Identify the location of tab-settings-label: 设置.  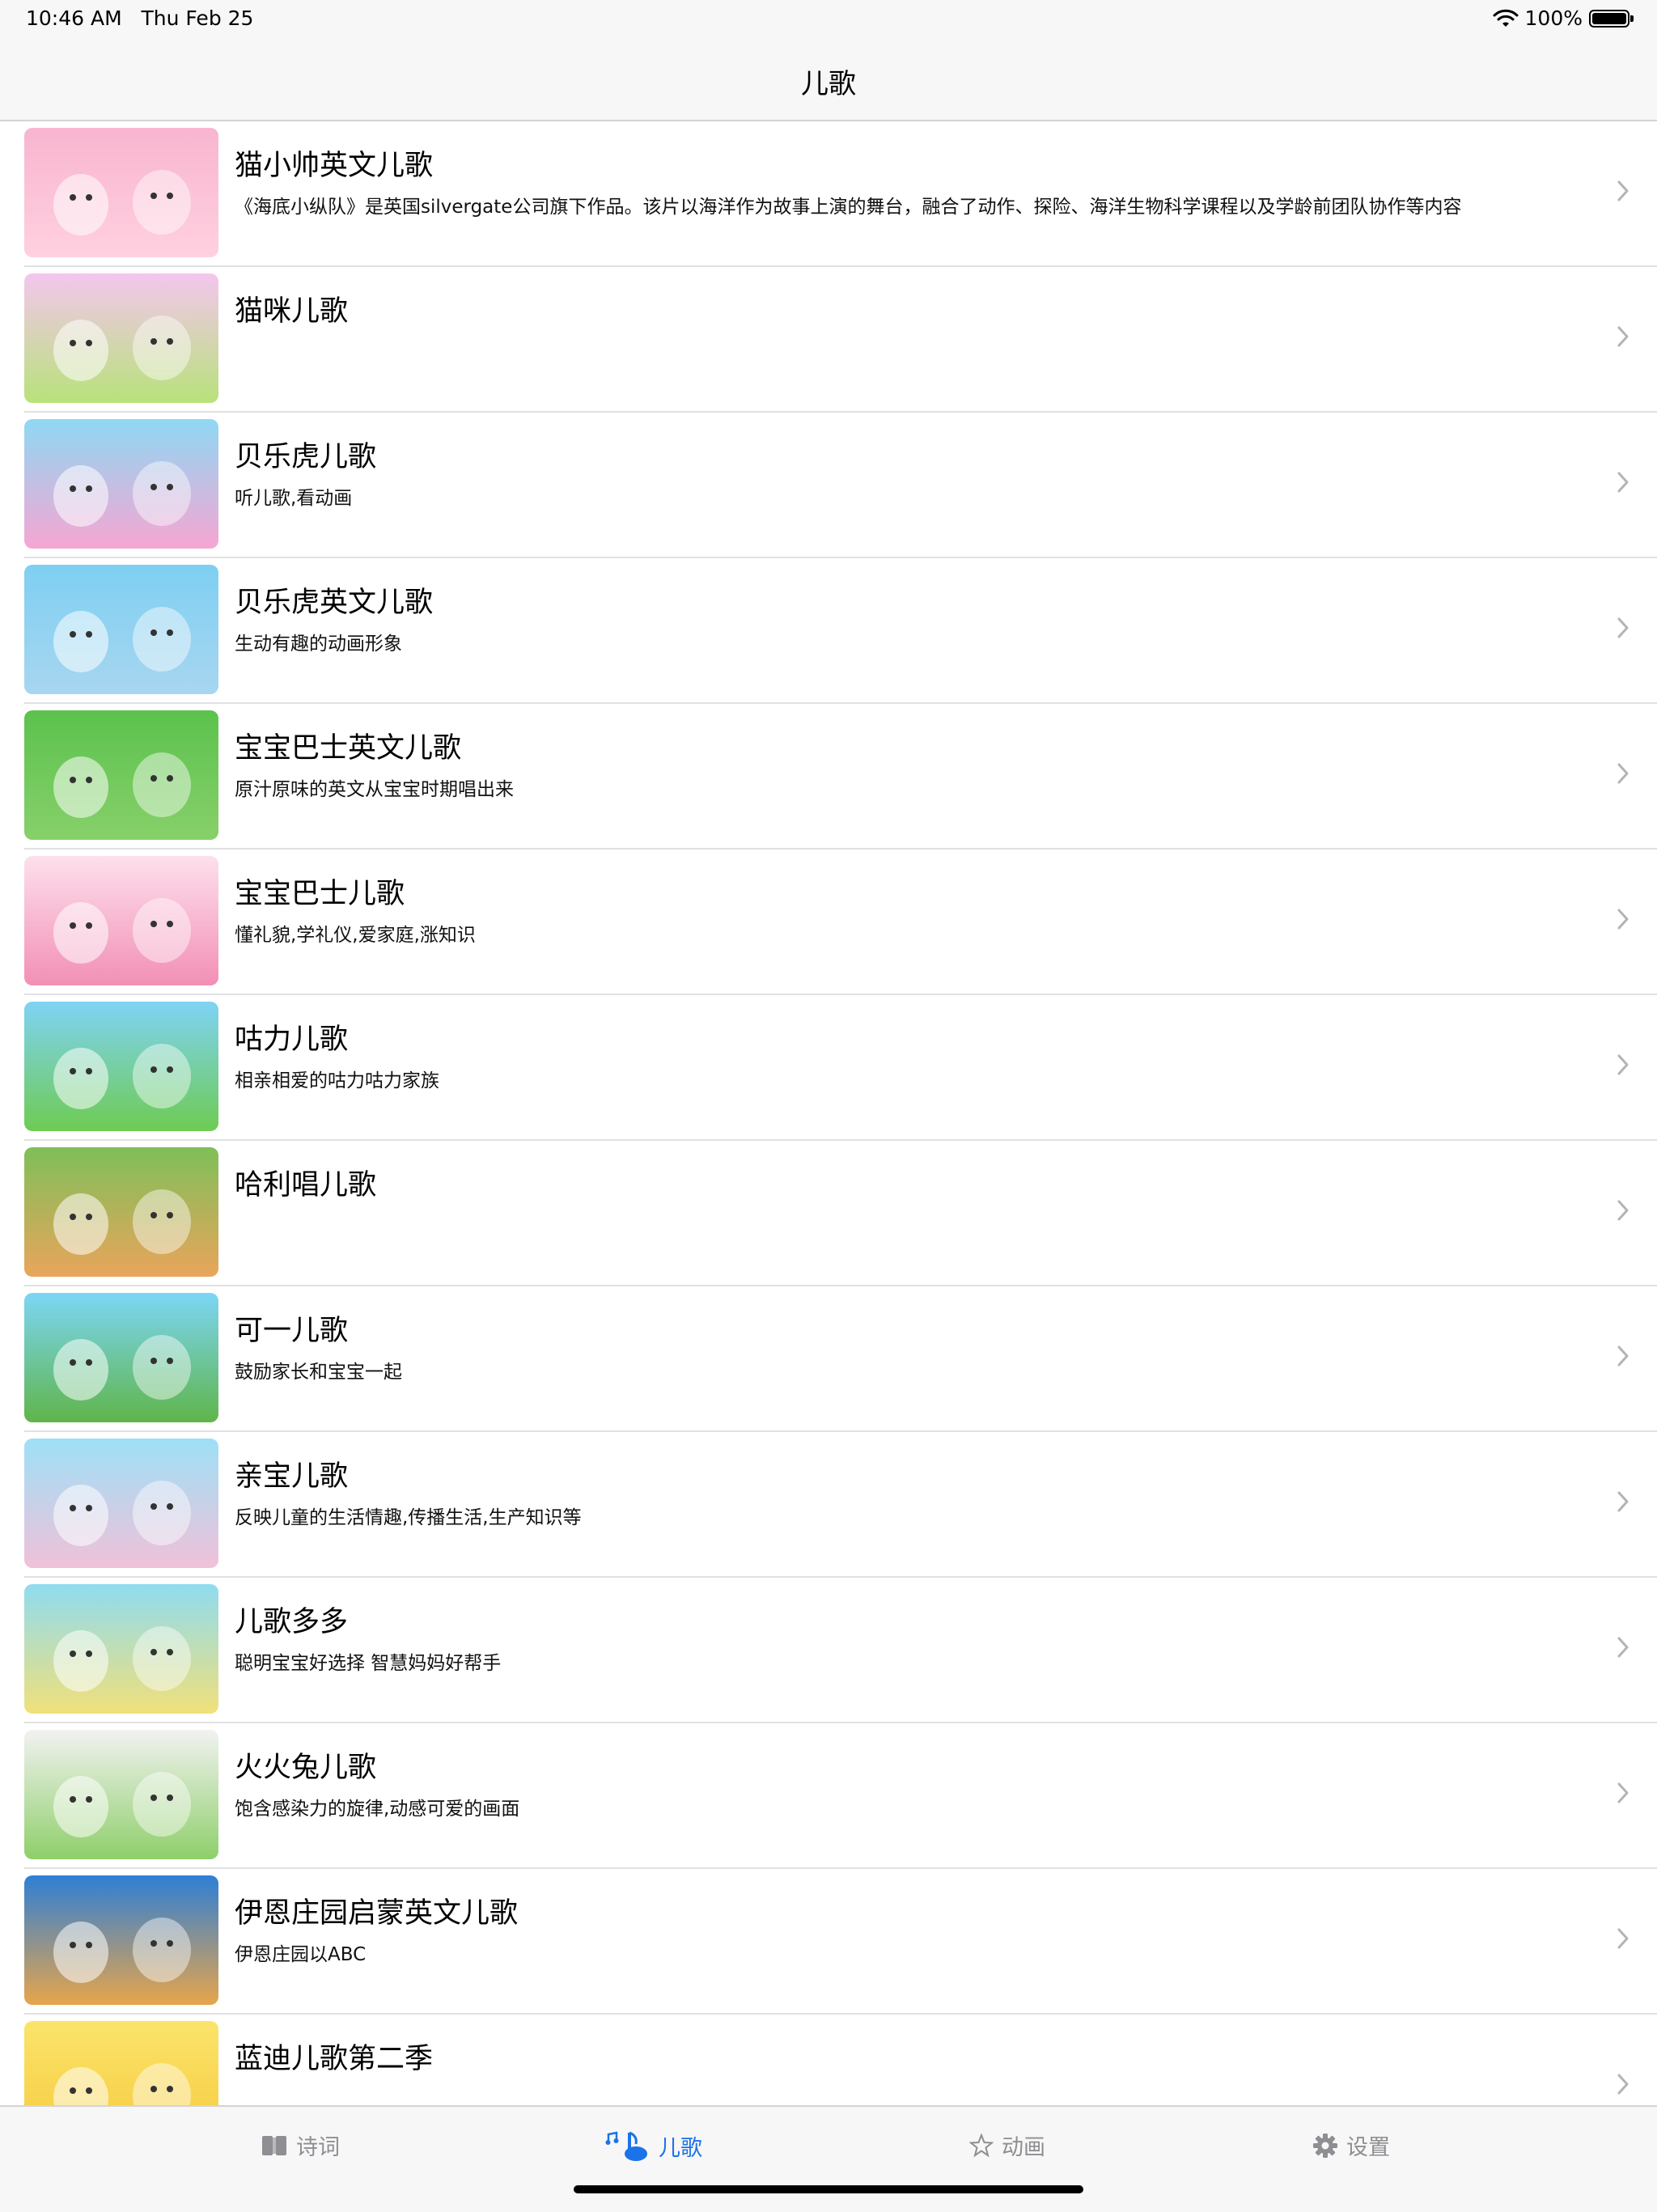
(1368, 2147).